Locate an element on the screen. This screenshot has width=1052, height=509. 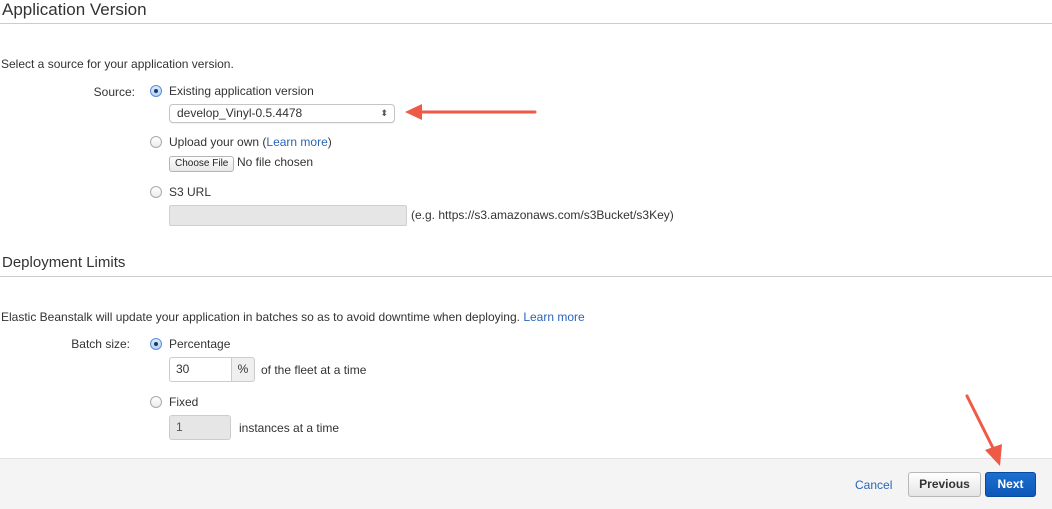
paren-close: ) is located at coordinates (329, 142).